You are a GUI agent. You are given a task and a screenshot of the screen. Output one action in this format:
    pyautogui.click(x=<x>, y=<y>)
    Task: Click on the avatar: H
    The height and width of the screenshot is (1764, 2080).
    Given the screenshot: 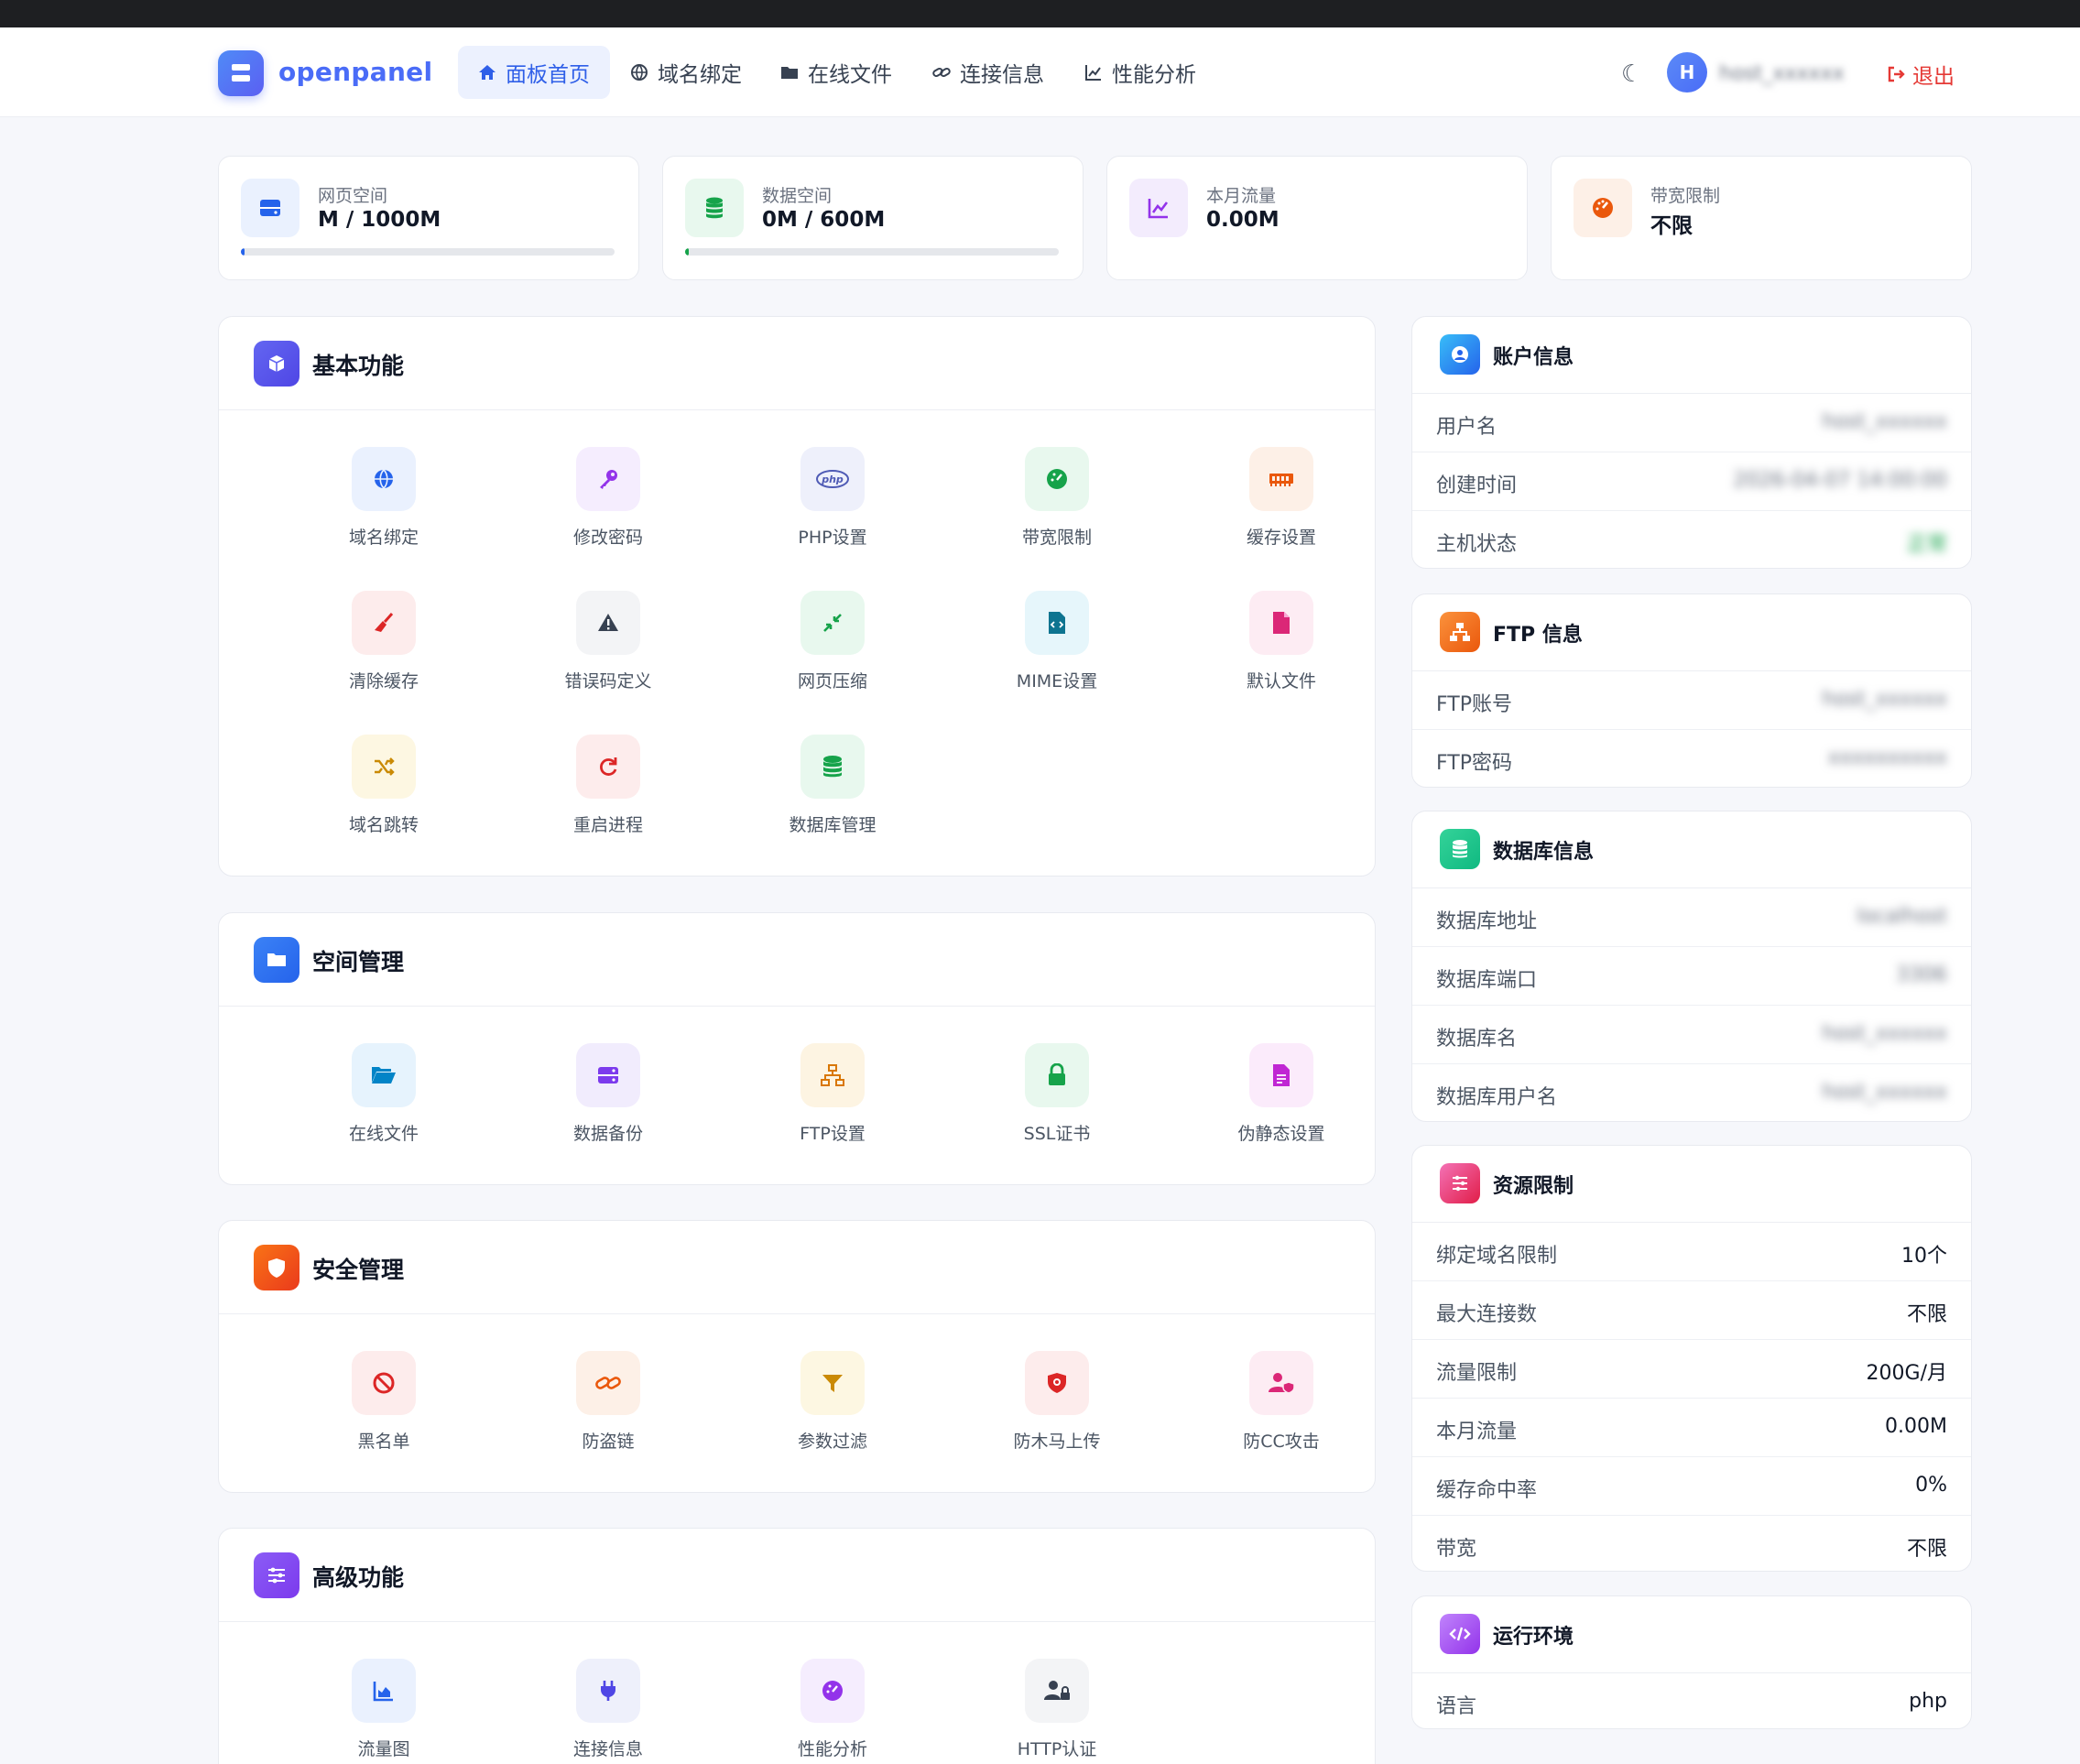 What is the action you would take?
    pyautogui.click(x=1687, y=72)
    